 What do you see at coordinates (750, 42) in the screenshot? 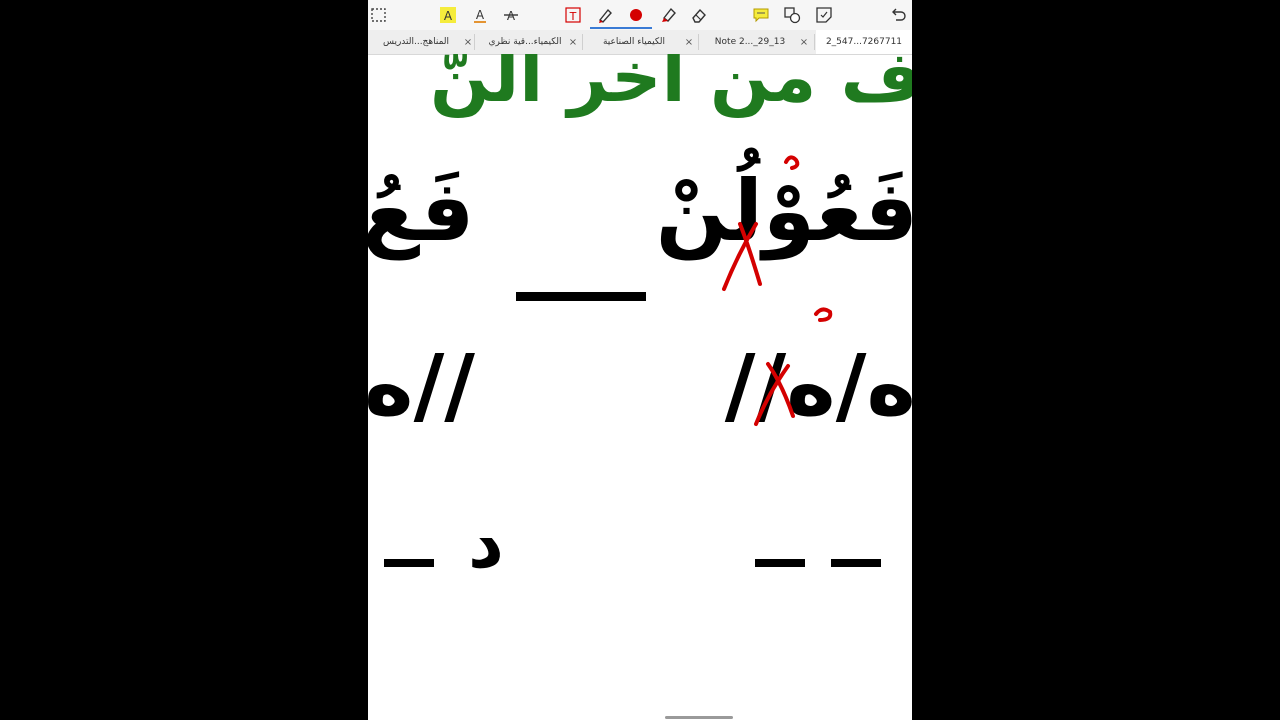
I see `tab-3: Note 2..._29_13` at bounding box center [750, 42].